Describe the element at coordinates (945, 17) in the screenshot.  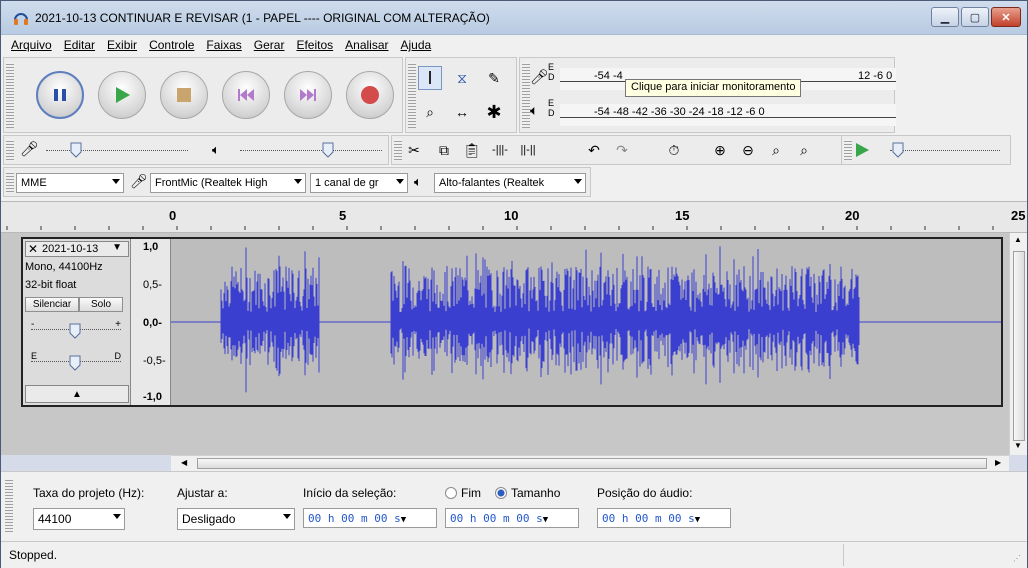
I see `minimize-button: ▁` at that location.